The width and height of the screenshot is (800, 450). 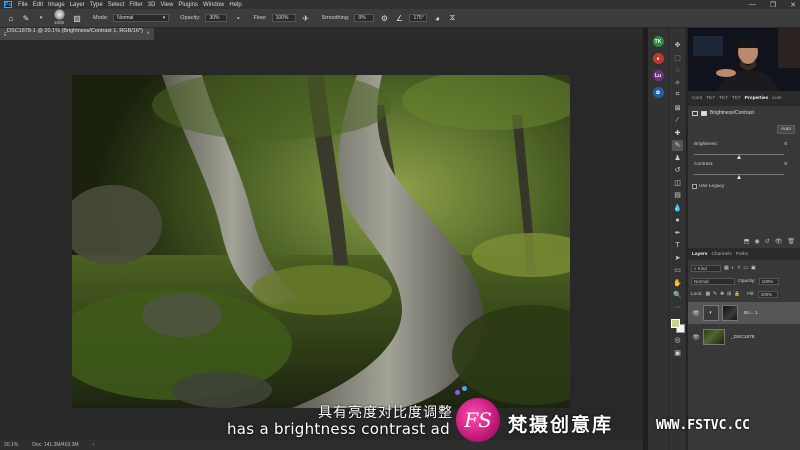 I want to click on use-legacy-checkbox, so click(x=694, y=186).